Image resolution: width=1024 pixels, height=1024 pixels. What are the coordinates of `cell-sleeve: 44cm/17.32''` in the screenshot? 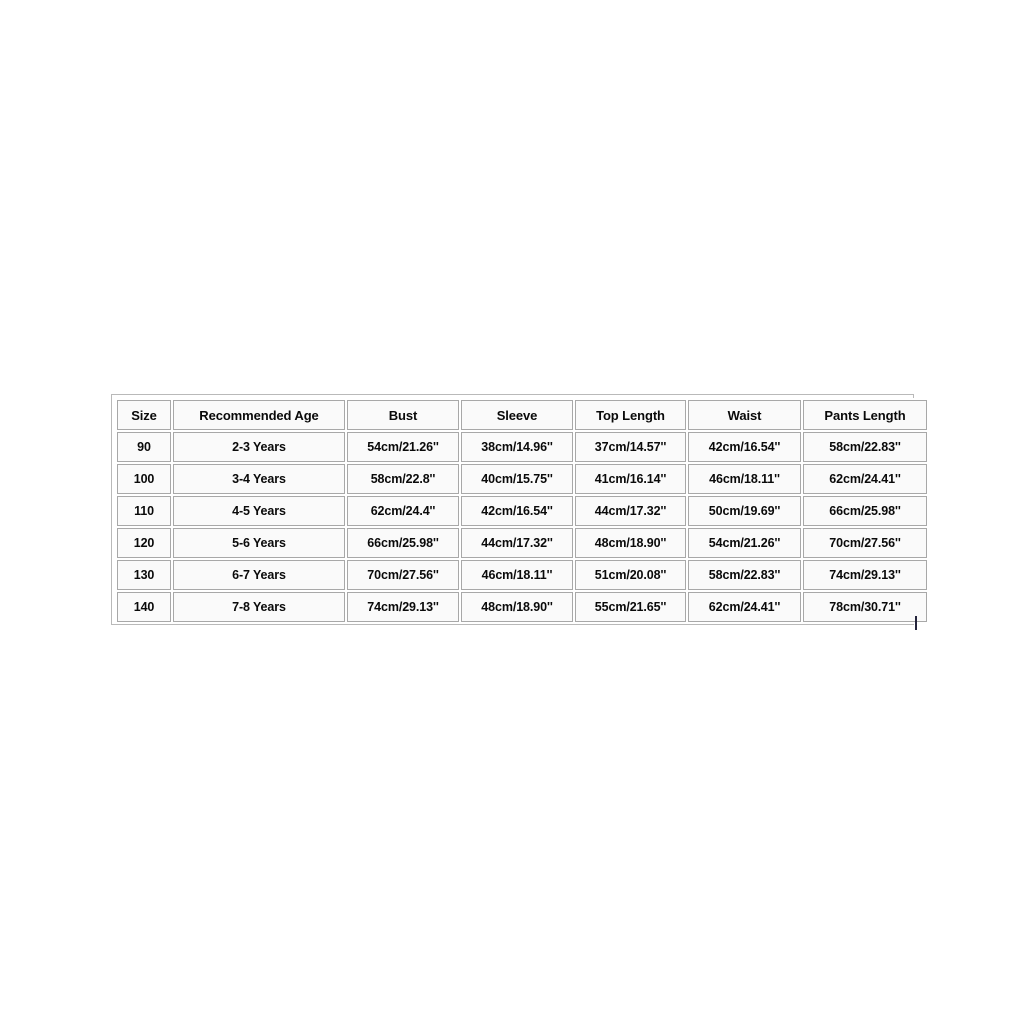 It's located at (517, 543).